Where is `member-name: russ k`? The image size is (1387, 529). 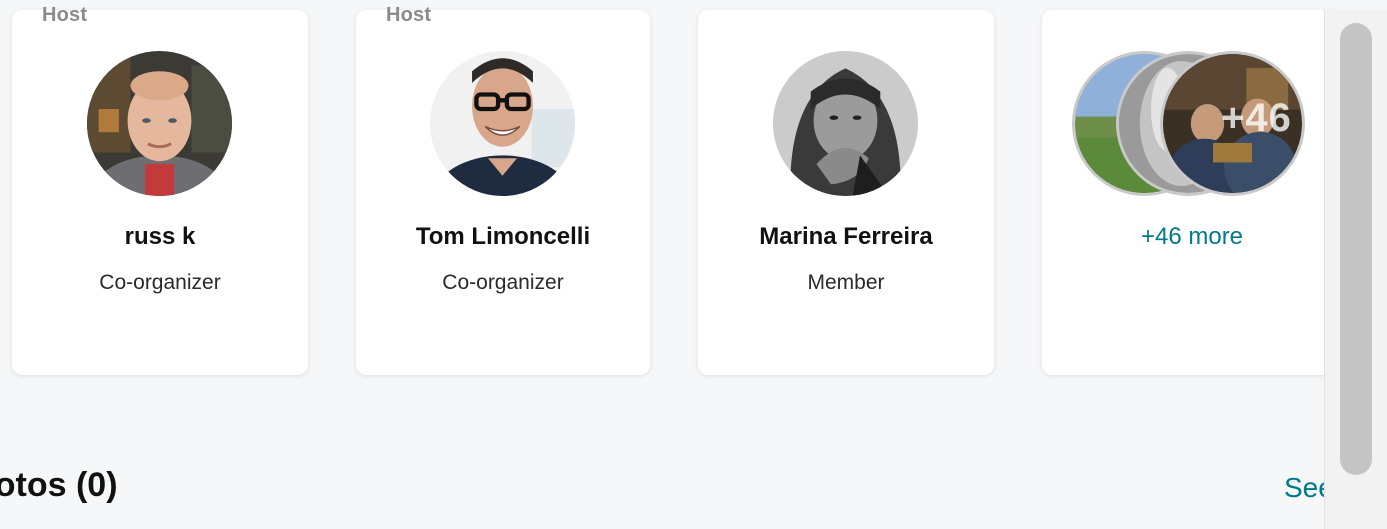
member-name: russ k is located at coordinates (160, 237).